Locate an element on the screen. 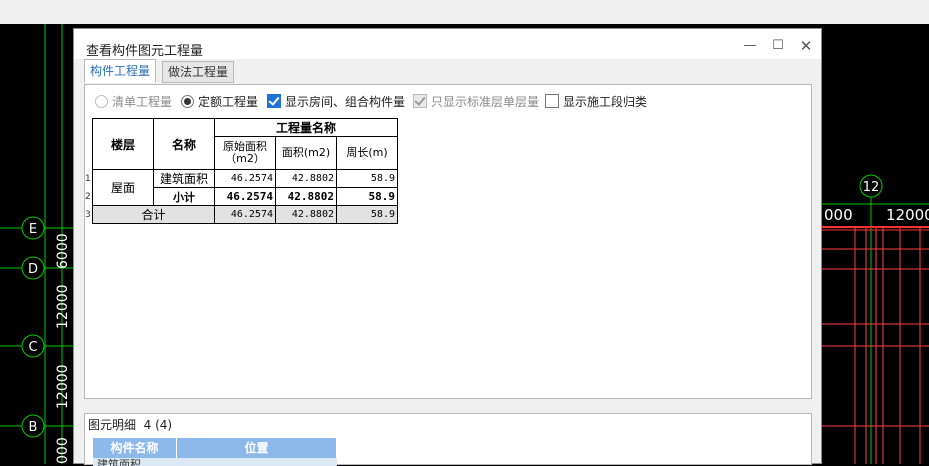 The height and width of the screenshot is (466, 929). checkbox-unchecked-icon is located at coordinates (552, 101).